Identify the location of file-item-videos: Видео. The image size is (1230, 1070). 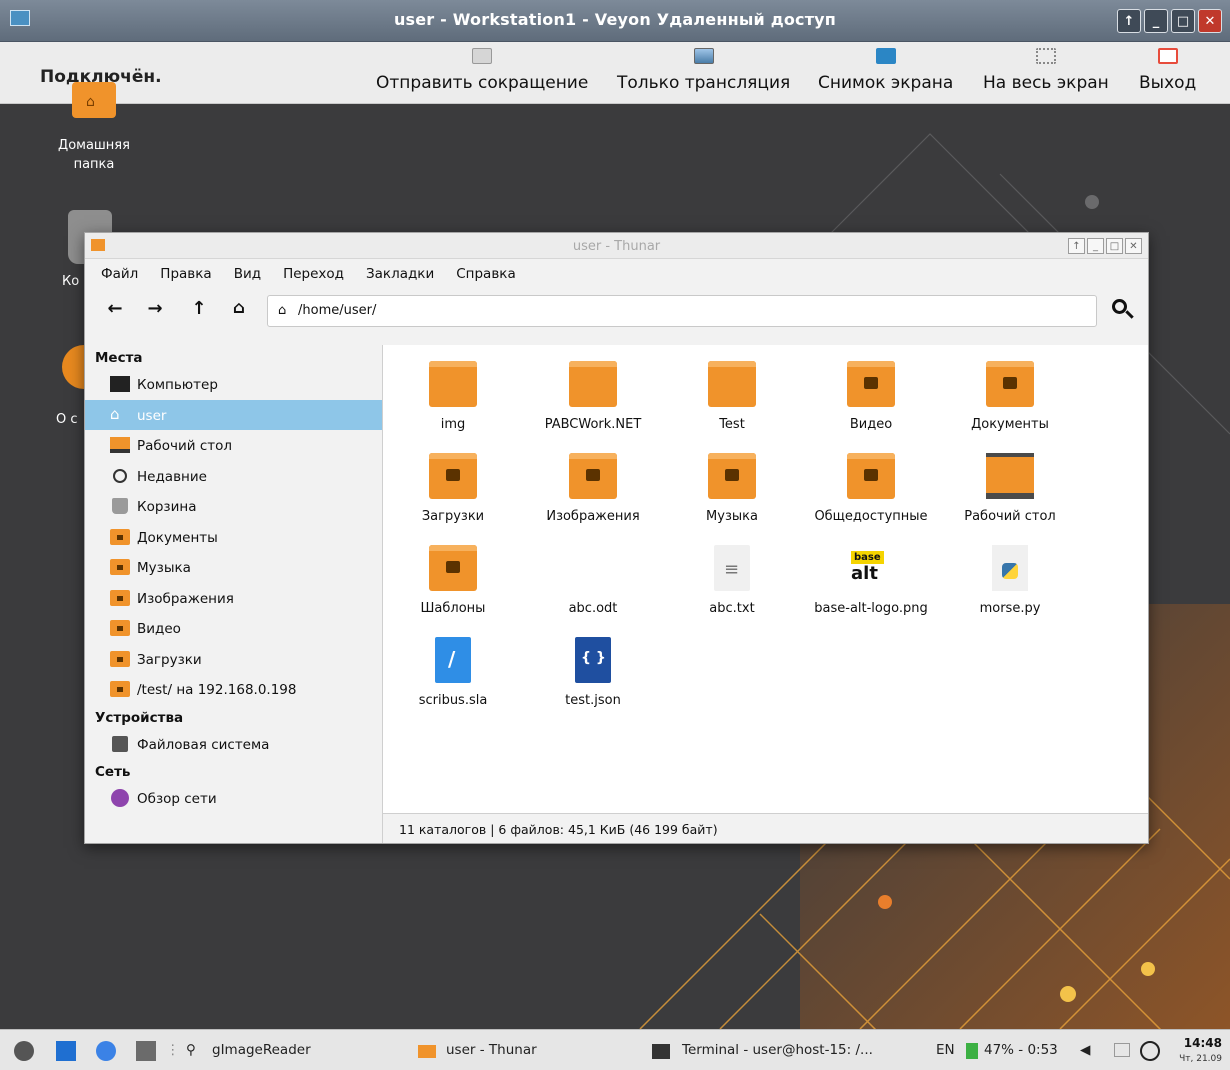
(871, 396).